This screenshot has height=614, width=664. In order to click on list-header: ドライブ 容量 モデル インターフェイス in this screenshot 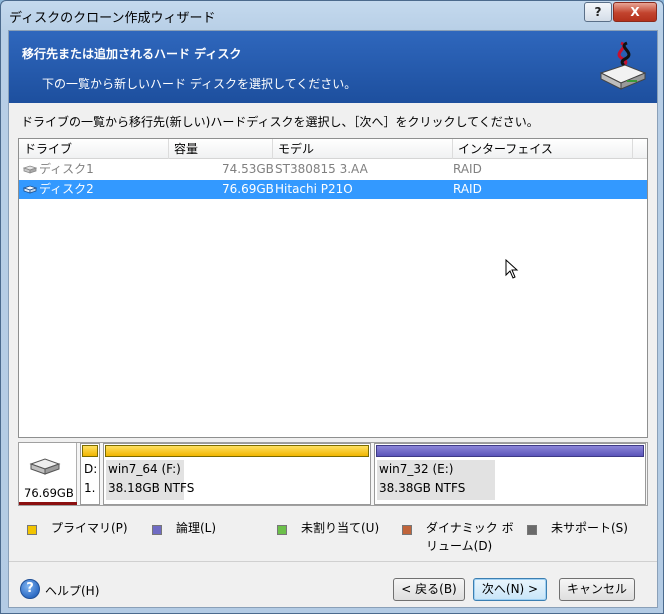, I will do `click(333, 149)`.